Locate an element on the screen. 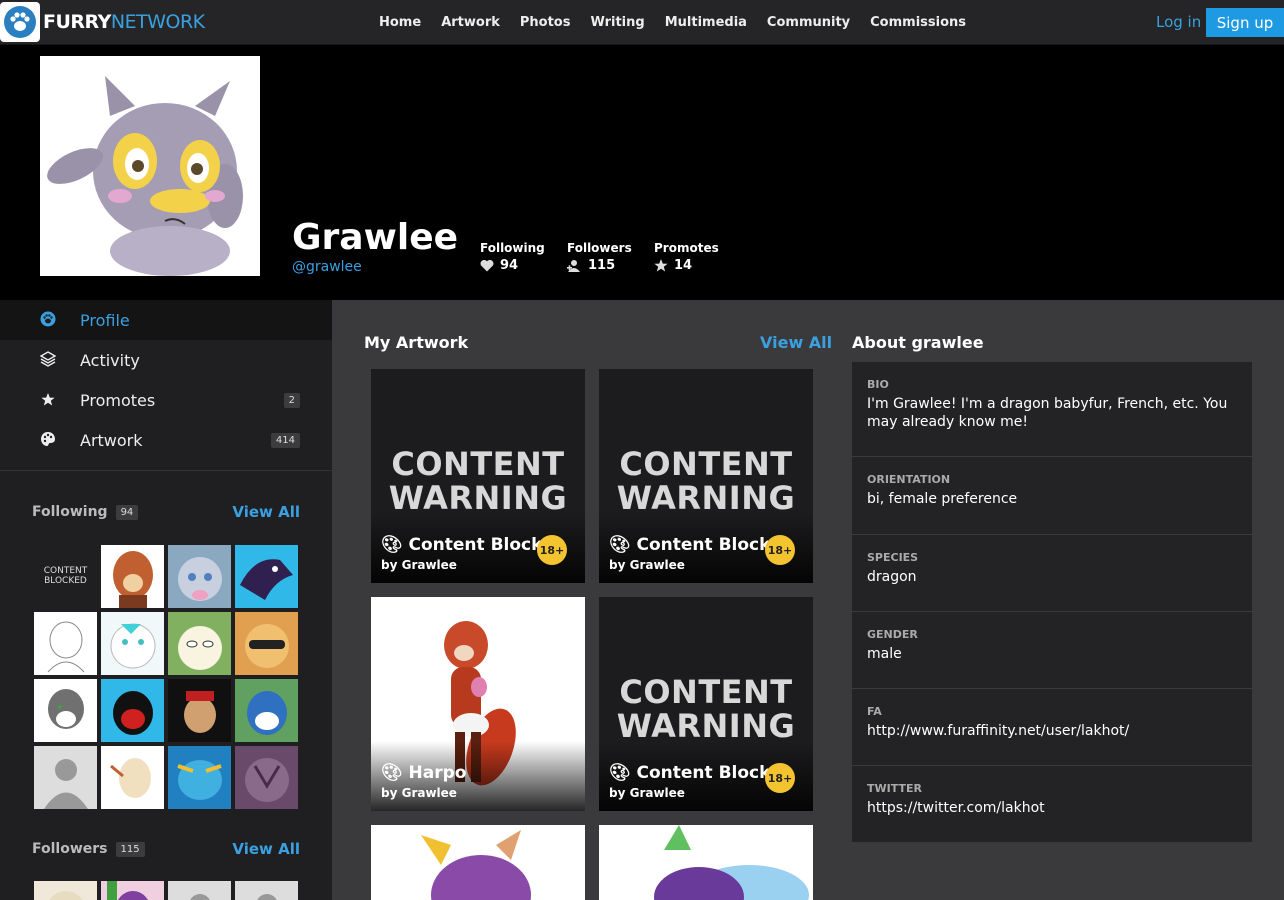 Image resolution: width=1284 pixels, height=900 pixels. stat-promotes-value: 14 is located at coordinates (683, 265).